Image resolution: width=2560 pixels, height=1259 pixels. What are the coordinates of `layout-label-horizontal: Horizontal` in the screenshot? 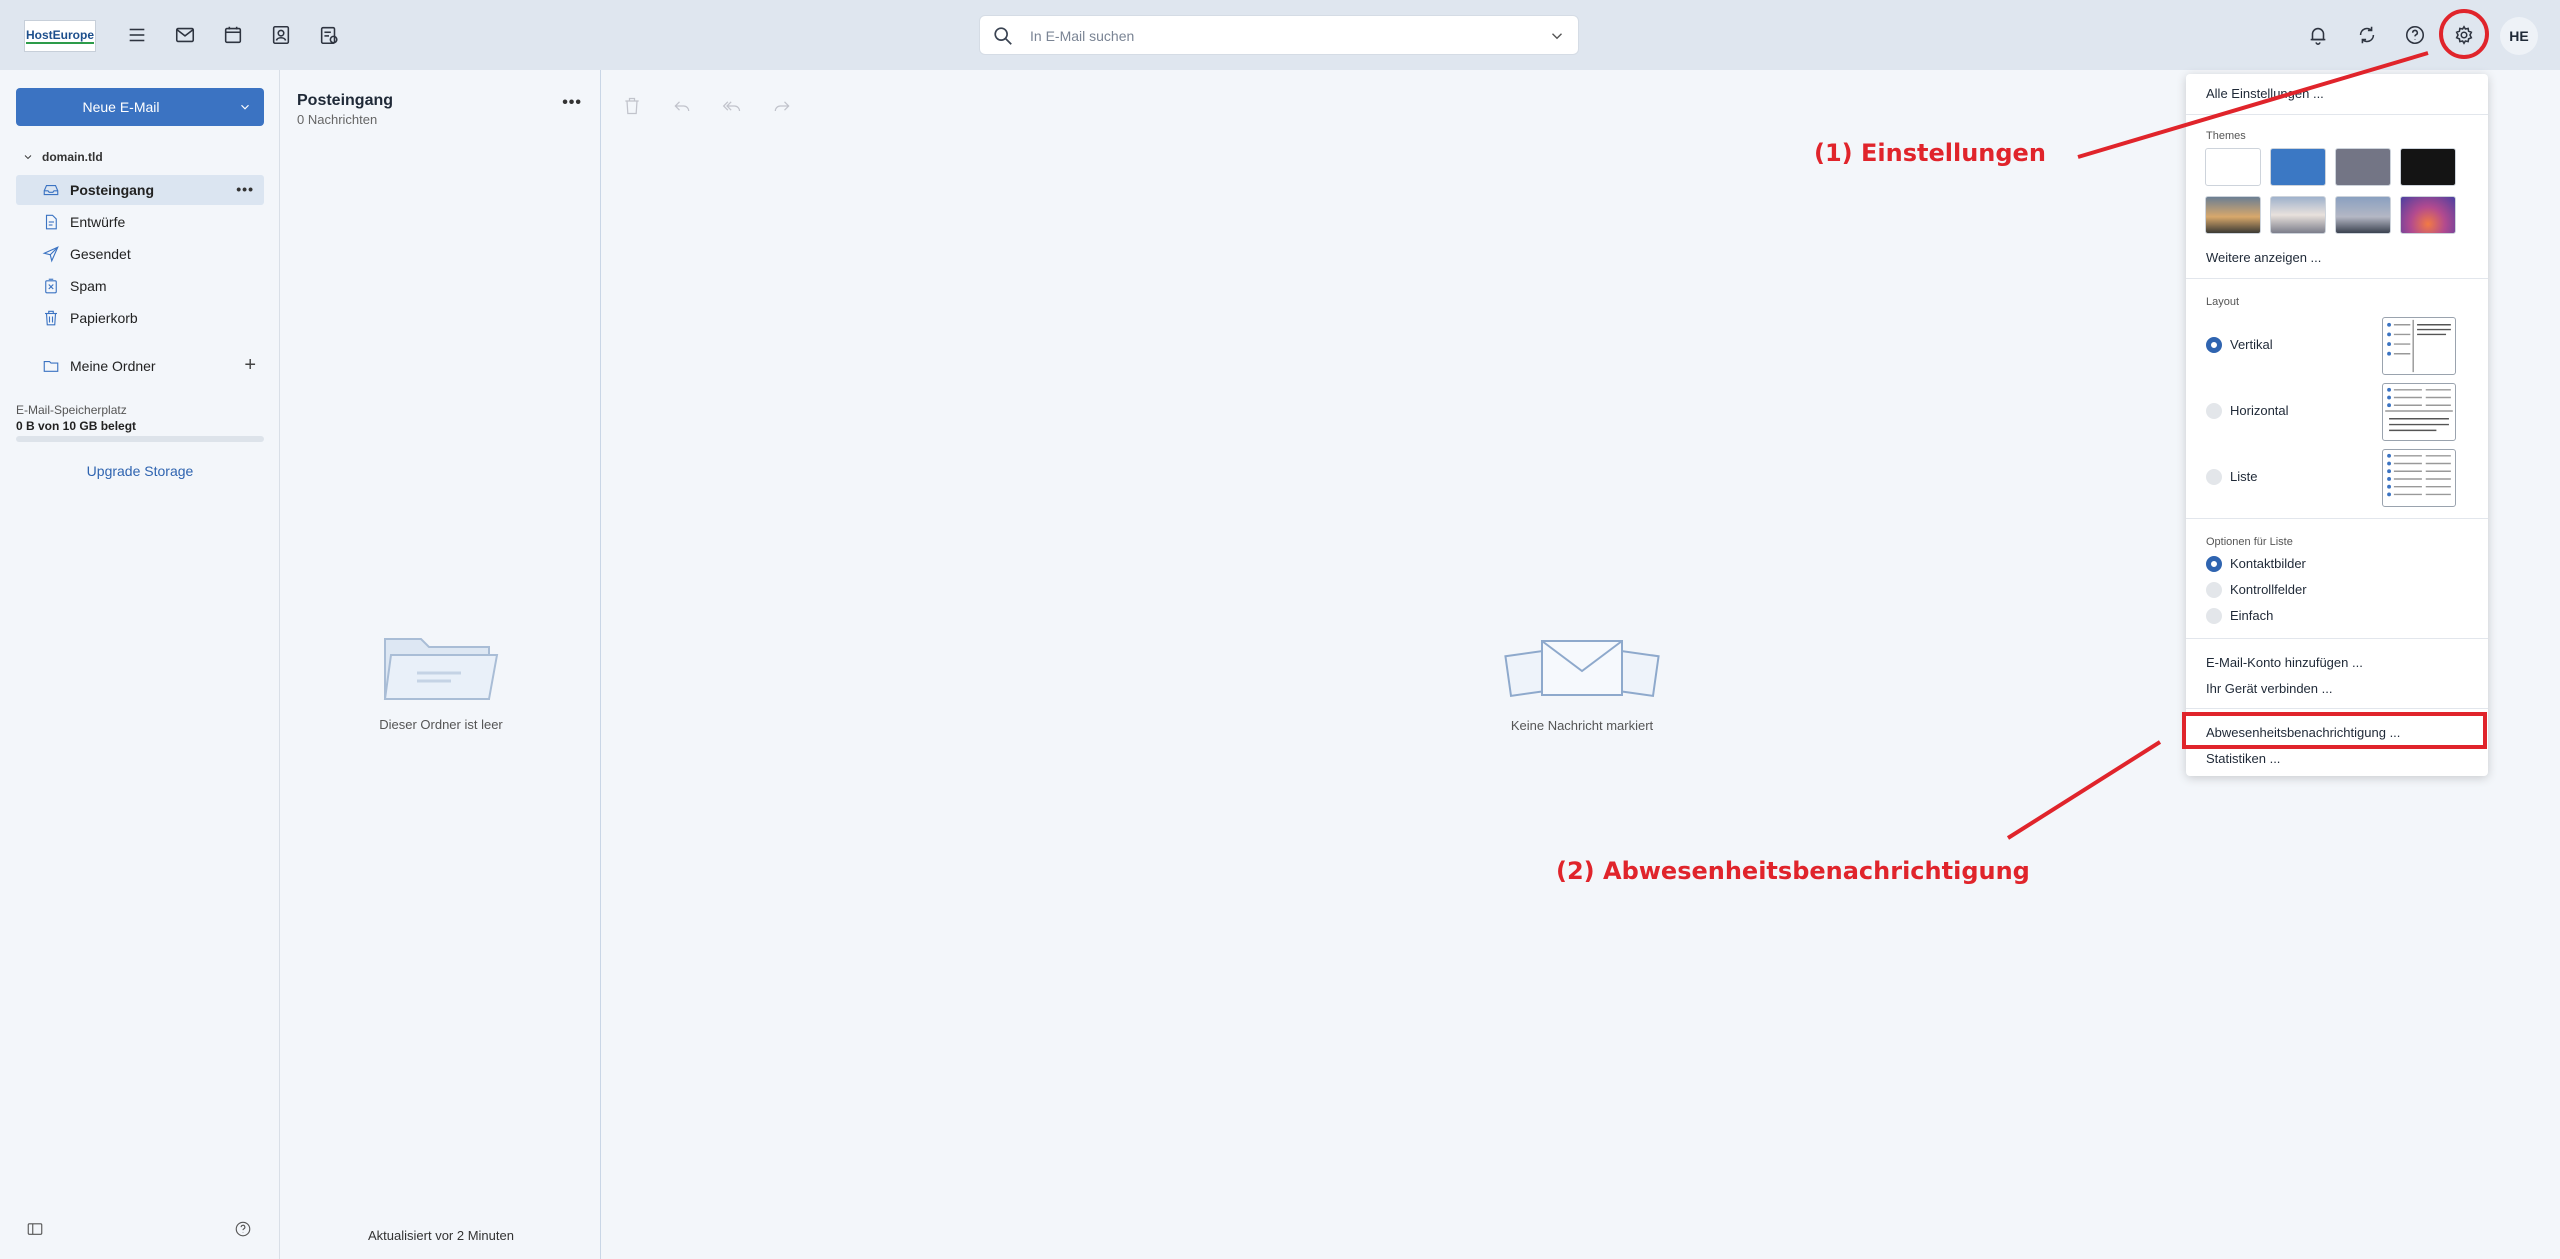 It's located at (2259, 410).